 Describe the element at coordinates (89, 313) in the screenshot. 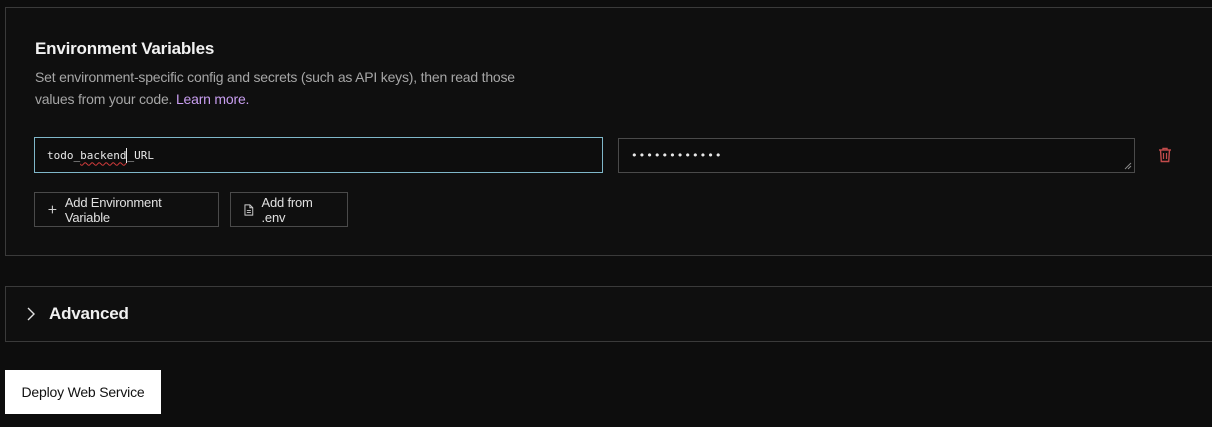

I see `advanced-label: Advanced` at that location.